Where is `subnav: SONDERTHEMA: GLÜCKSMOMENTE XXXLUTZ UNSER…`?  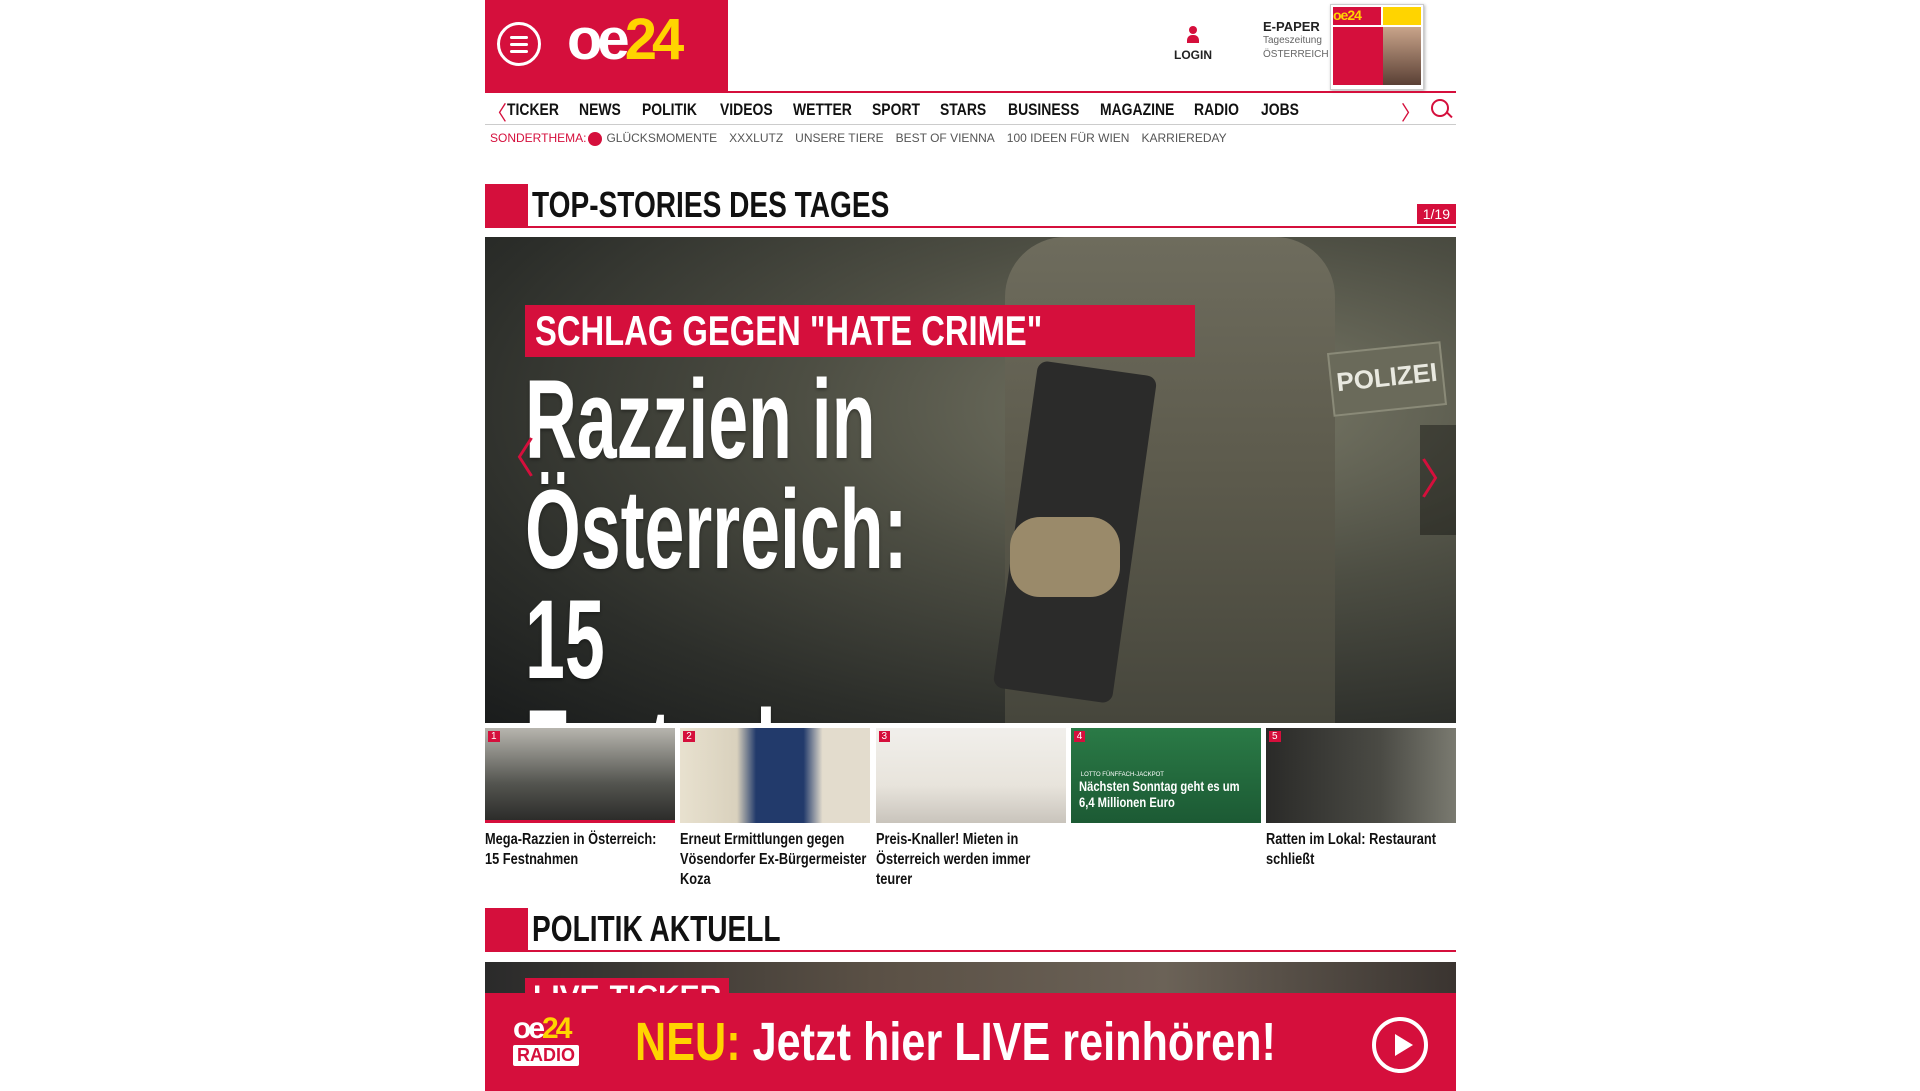 subnav: SONDERTHEMA: GLÜCKSMOMENTE XXXLUTZ UNSER… is located at coordinates (864, 138).